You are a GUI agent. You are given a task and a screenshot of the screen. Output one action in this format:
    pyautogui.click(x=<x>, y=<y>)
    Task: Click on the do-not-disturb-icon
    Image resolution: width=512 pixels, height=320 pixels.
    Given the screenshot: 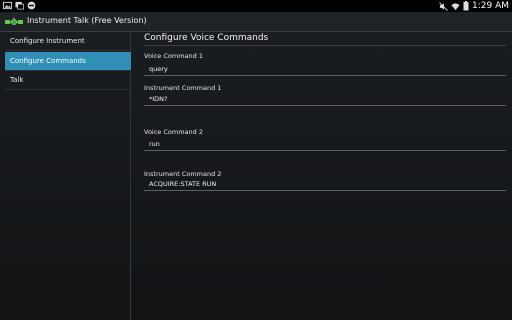 What is the action you would take?
    pyautogui.click(x=31, y=5)
    